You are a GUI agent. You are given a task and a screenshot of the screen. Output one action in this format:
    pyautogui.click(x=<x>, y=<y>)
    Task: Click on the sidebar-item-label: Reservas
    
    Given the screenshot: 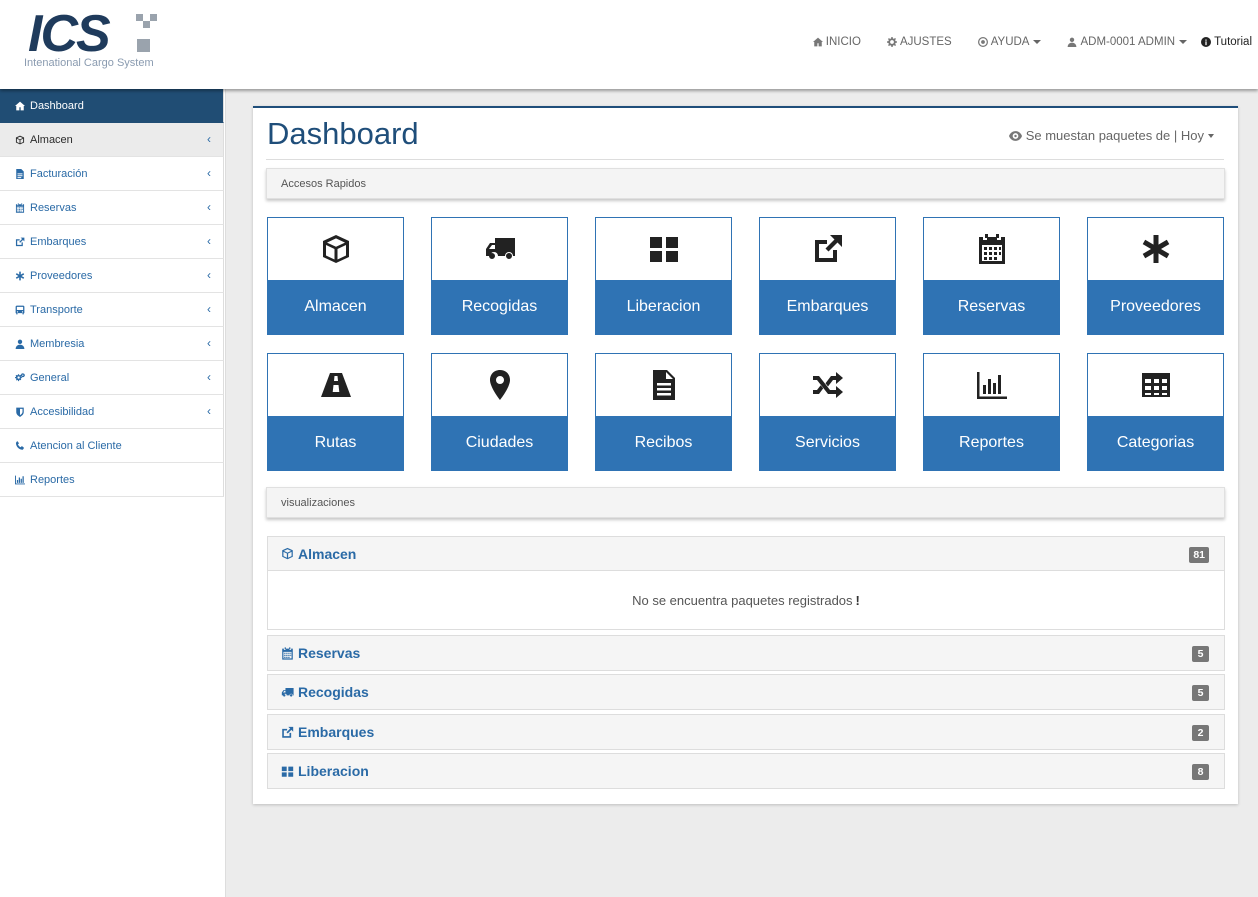 What is the action you would take?
    pyautogui.click(x=53, y=207)
    